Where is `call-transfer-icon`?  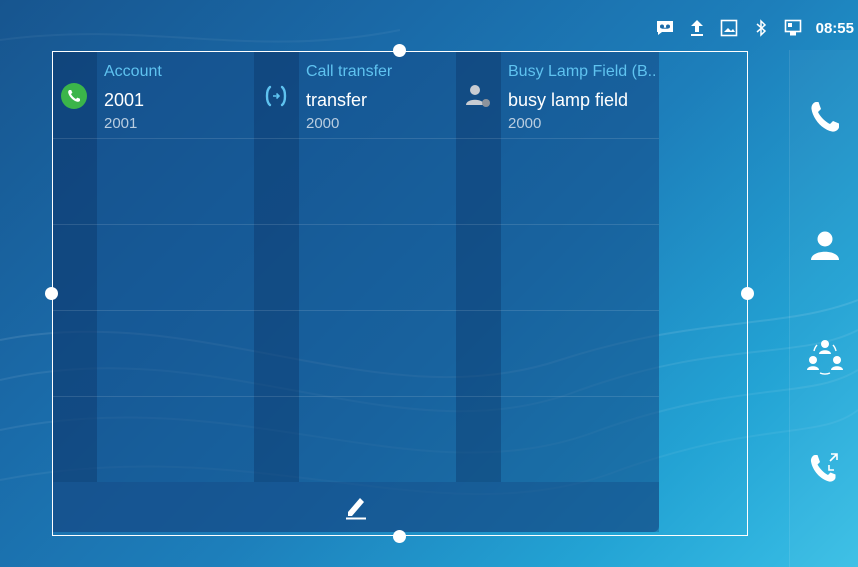 call-transfer-icon is located at coordinates (276, 96).